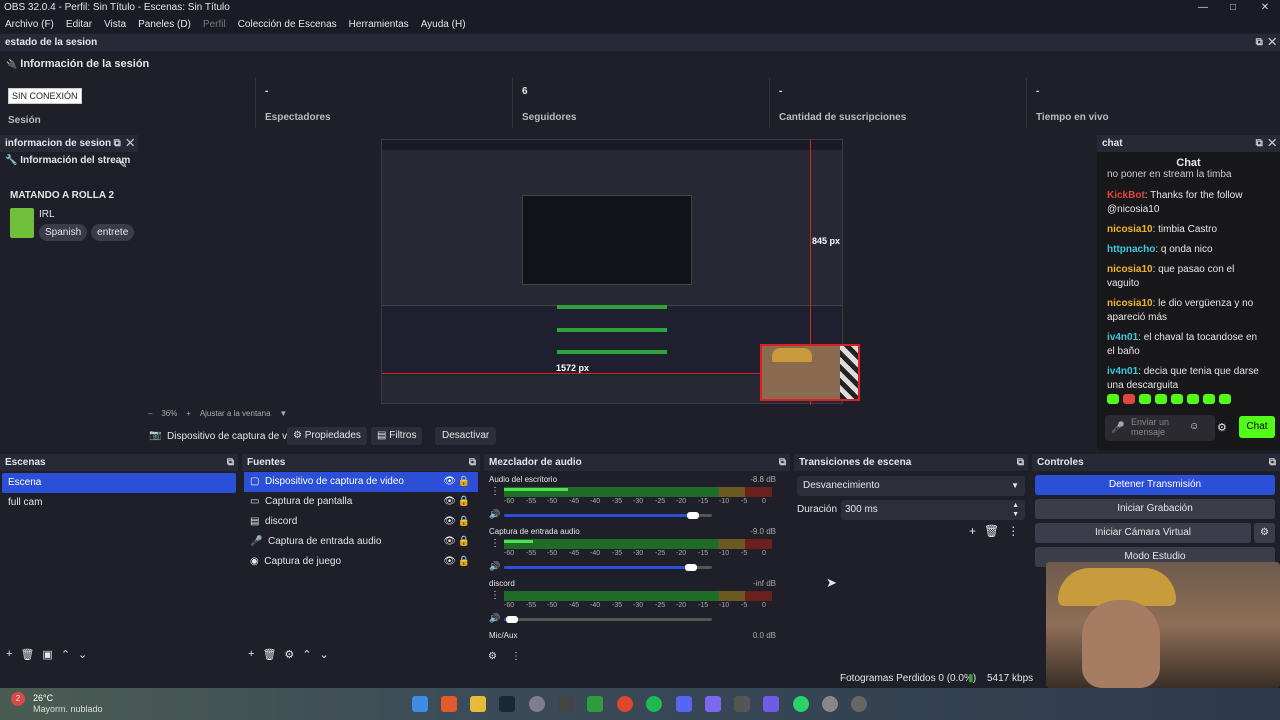 The width and height of the screenshot is (1280, 720). What do you see at coordinates (449, 704) in the screenshot?
I see `brave-icon` at bounding box center [449, 704].